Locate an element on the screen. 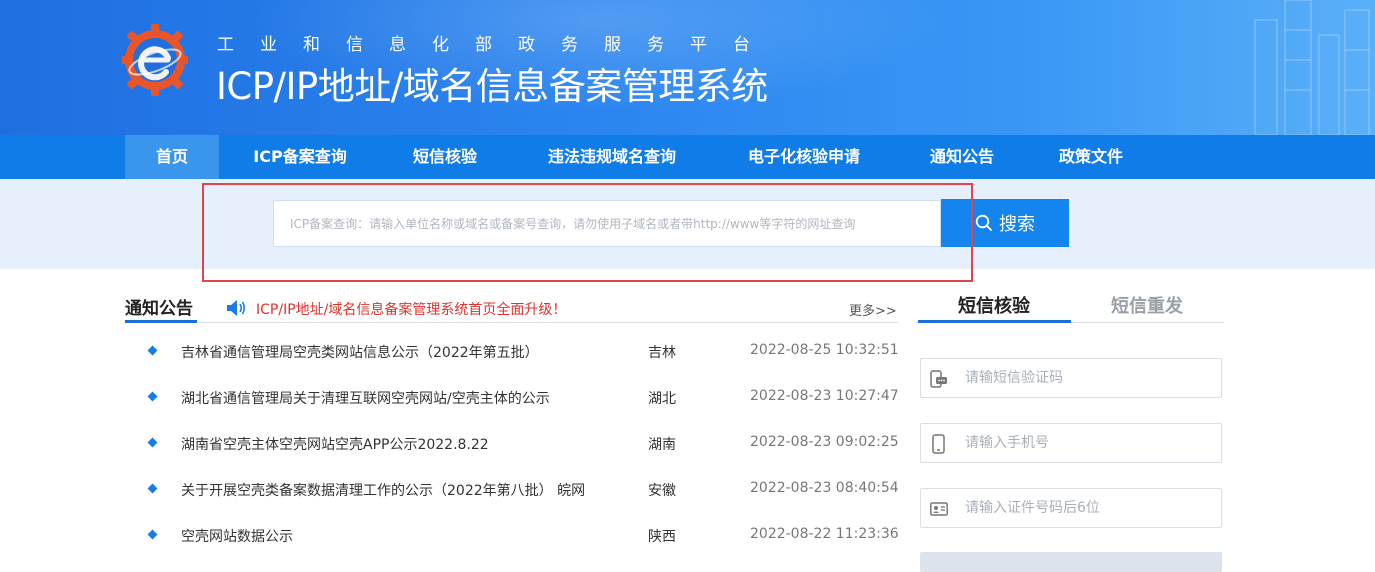 This screenshot has width=1375, height=572. notice-link: 吉林省通信管理局空壳类网站信息公示（2022年第五批） is located at coordinates (360, 352).